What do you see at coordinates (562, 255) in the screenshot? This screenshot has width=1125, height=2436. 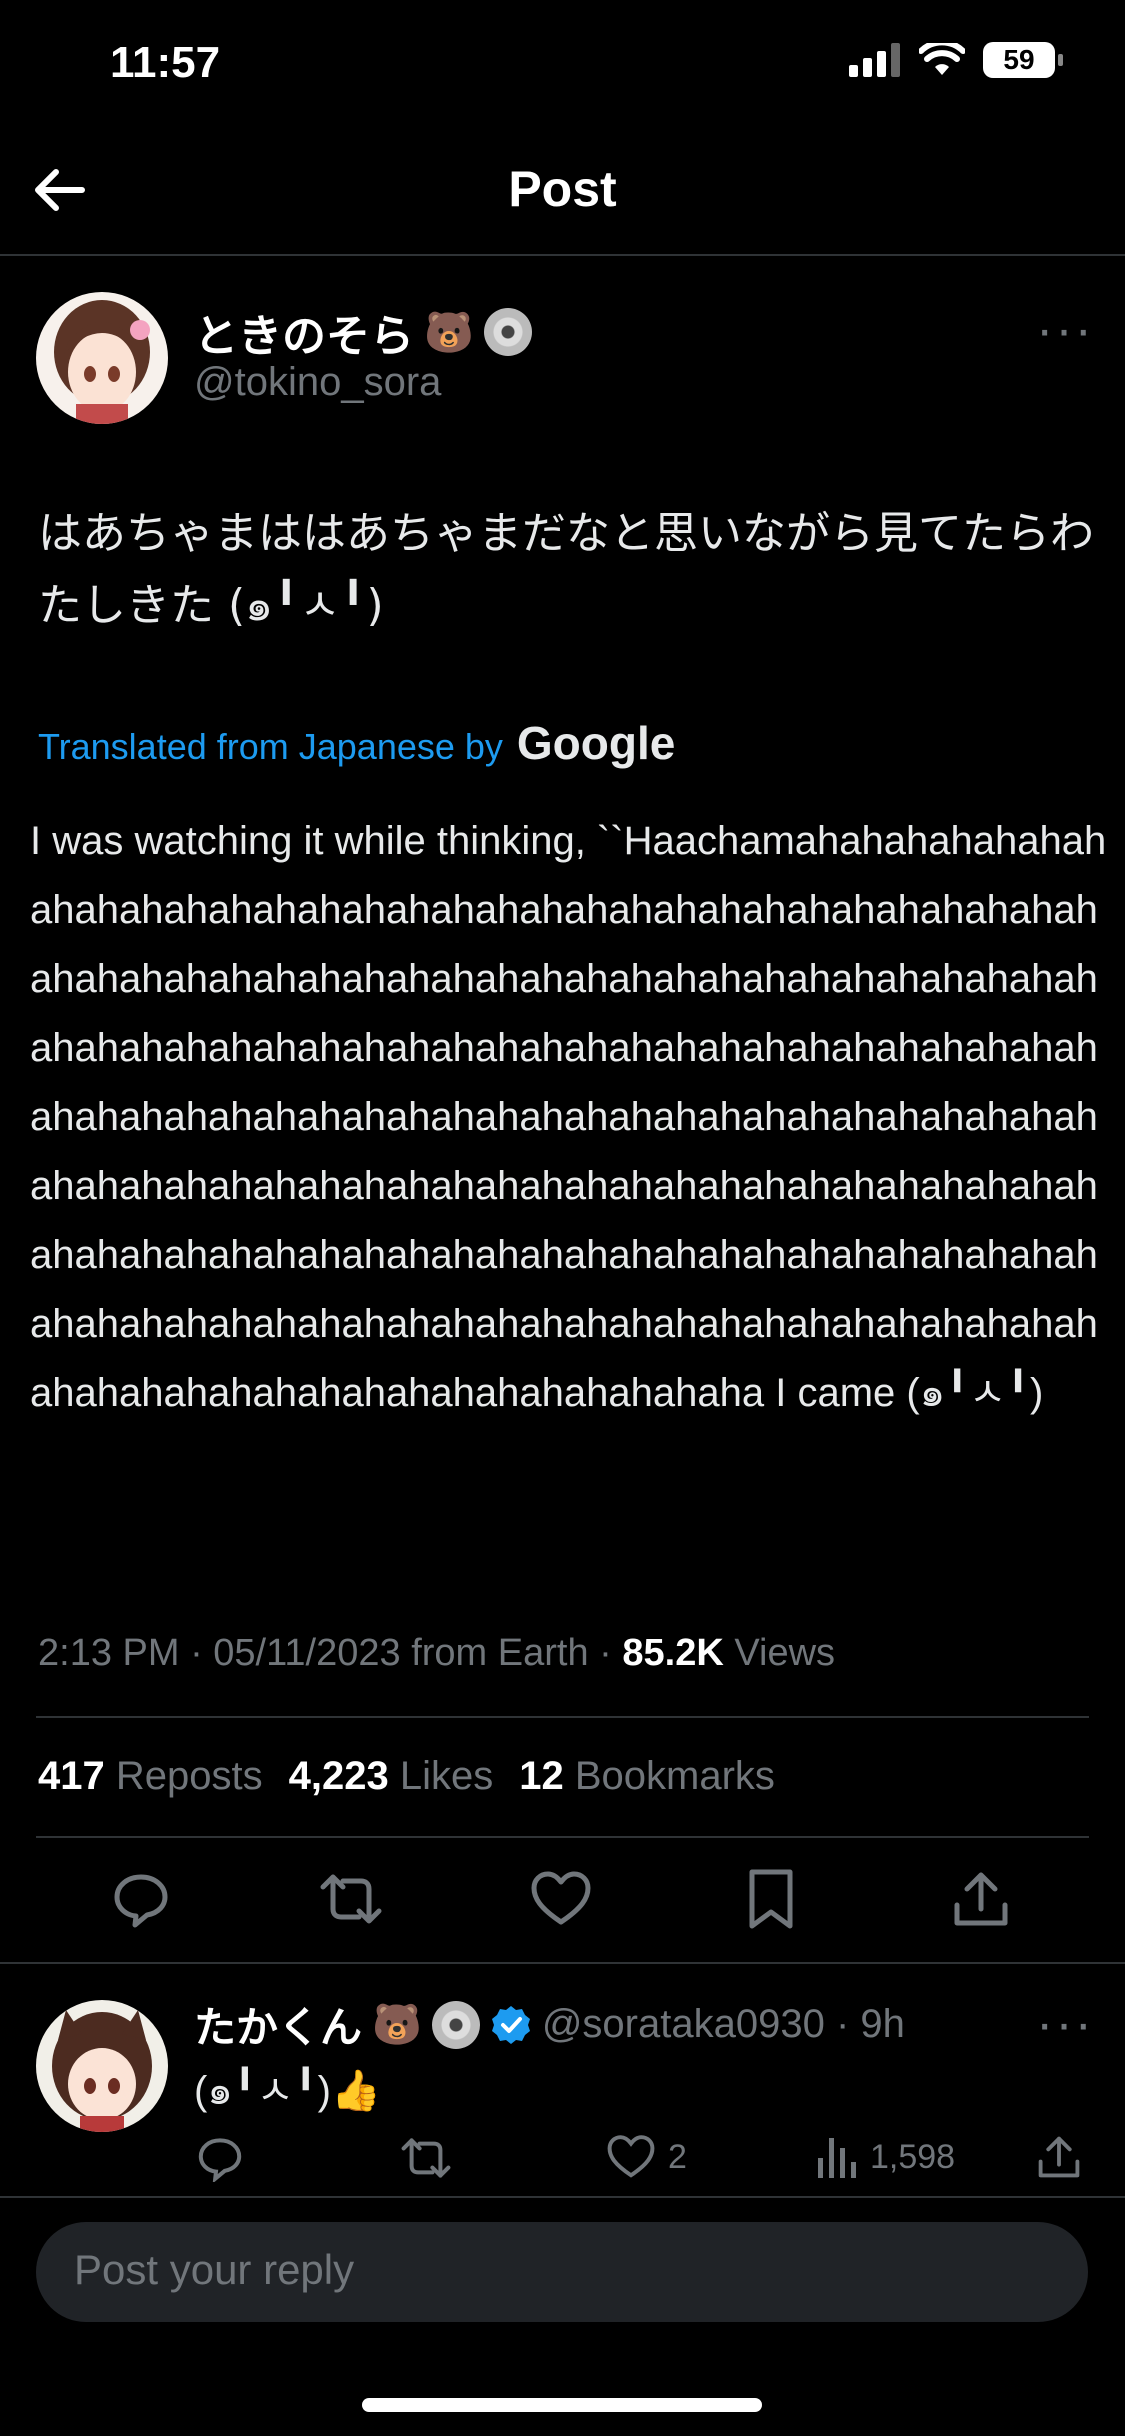 I see `header-divider` at bounding box center [562, 255].